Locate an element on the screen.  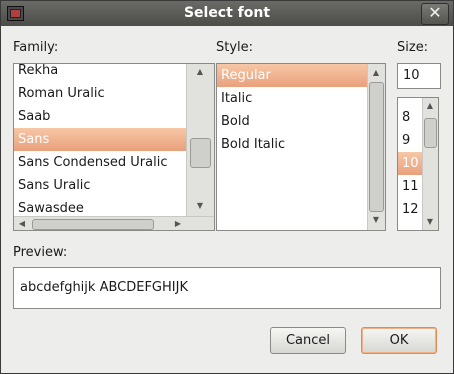
style-scroll-thumb is located at coordinates (376, 147).